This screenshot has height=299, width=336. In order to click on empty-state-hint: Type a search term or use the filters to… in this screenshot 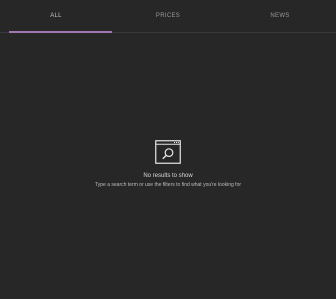, I will do `click(168, 185)`.